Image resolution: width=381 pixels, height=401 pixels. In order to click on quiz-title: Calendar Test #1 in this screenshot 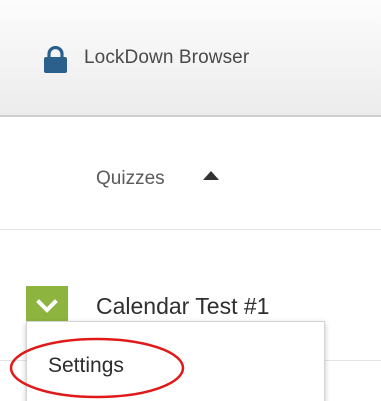, I will do `click(182, 306)`.